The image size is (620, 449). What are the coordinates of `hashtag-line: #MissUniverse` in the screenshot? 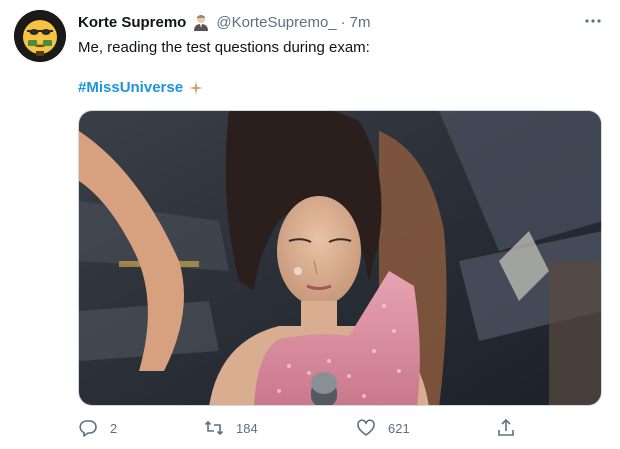 It's located at (141, 87).